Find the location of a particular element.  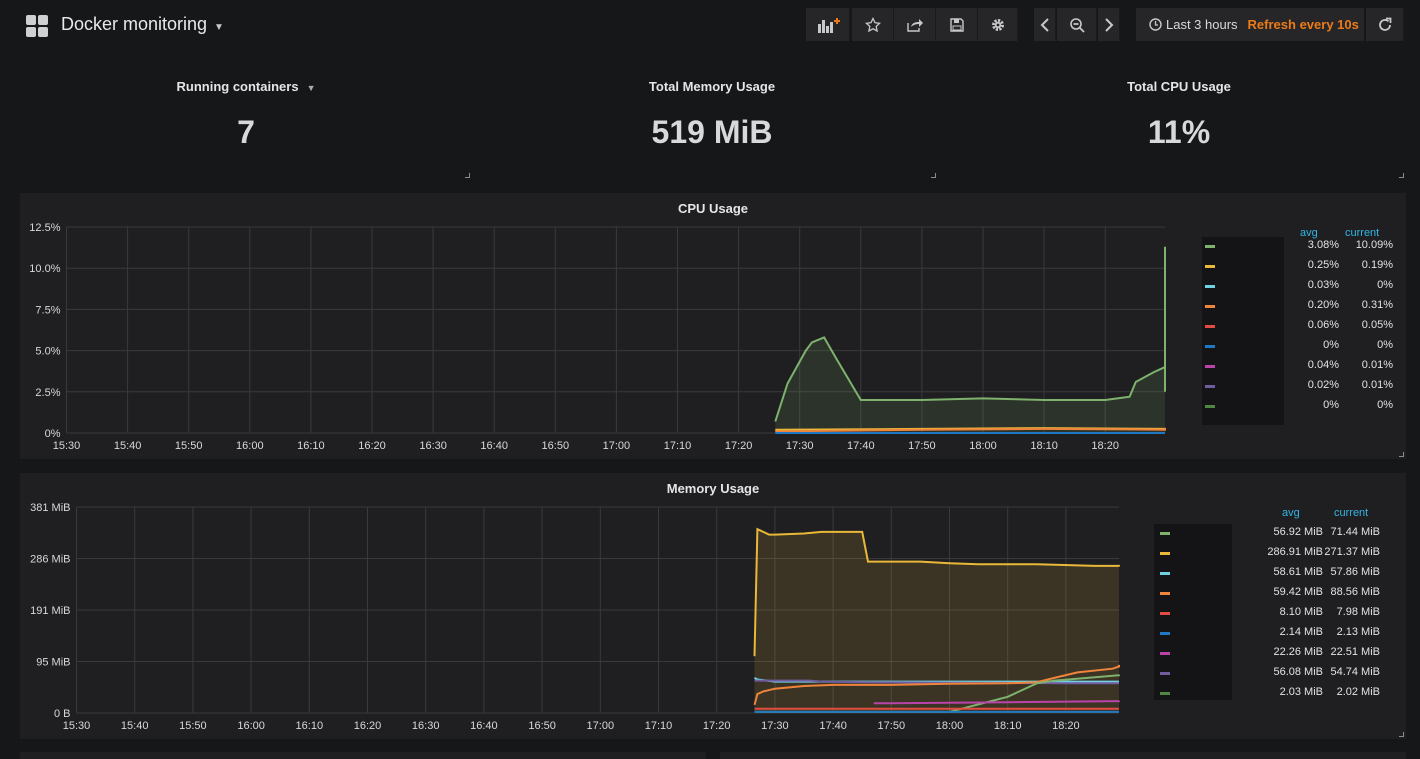

refresh-interval-label: Refresh every 10s is located at coordinates (1303, 24).